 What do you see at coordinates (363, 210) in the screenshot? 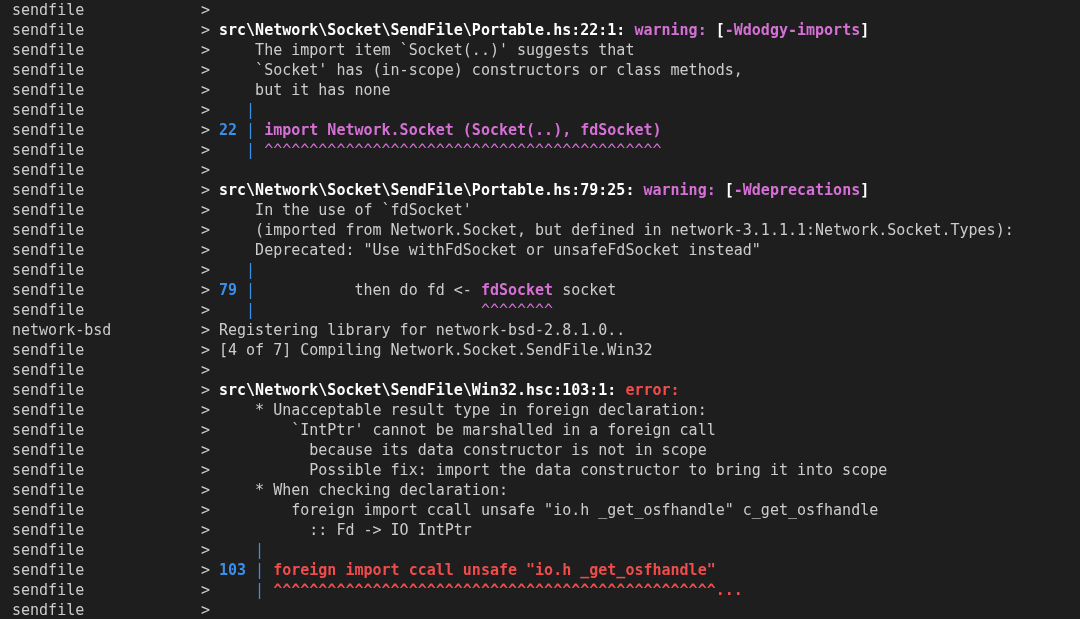
I see `output-text: In the use of `fdSocket'` at bounding box center [363, 210].